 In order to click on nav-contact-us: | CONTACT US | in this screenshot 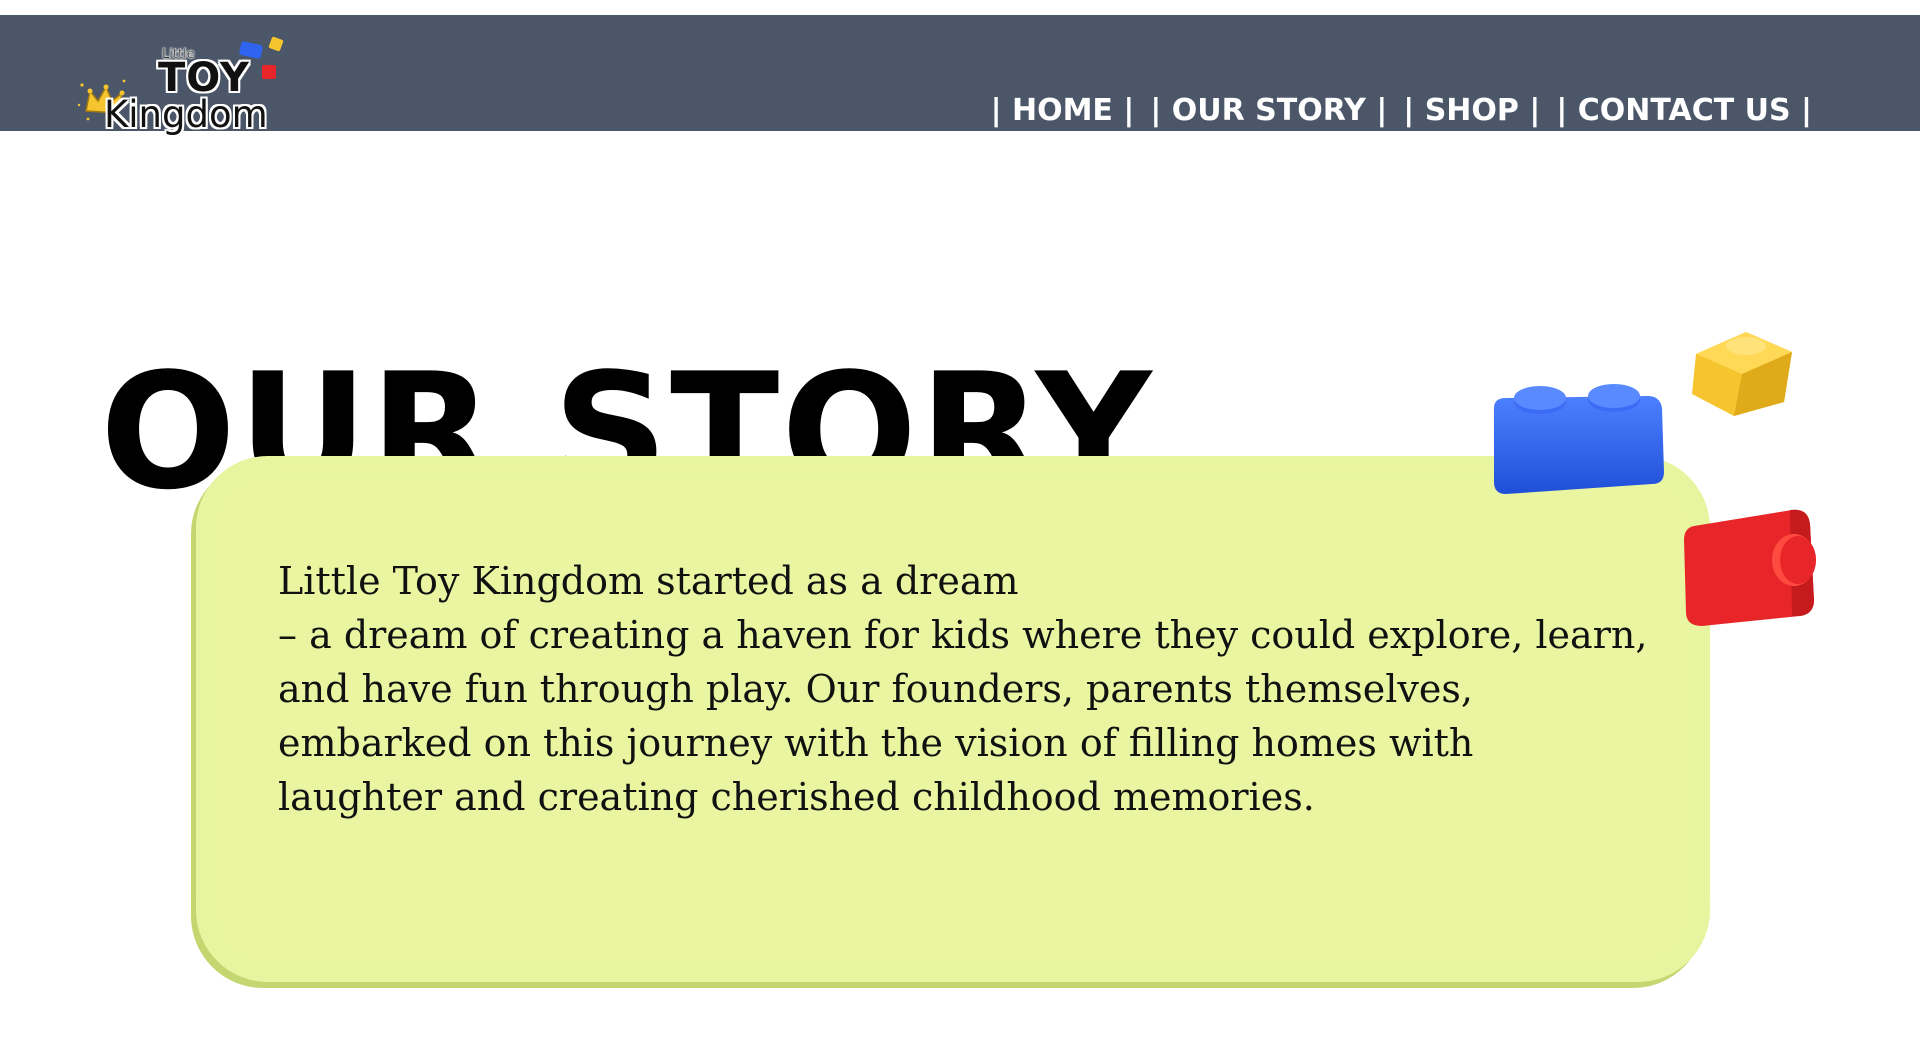, I will do `click(1684, 110)`.